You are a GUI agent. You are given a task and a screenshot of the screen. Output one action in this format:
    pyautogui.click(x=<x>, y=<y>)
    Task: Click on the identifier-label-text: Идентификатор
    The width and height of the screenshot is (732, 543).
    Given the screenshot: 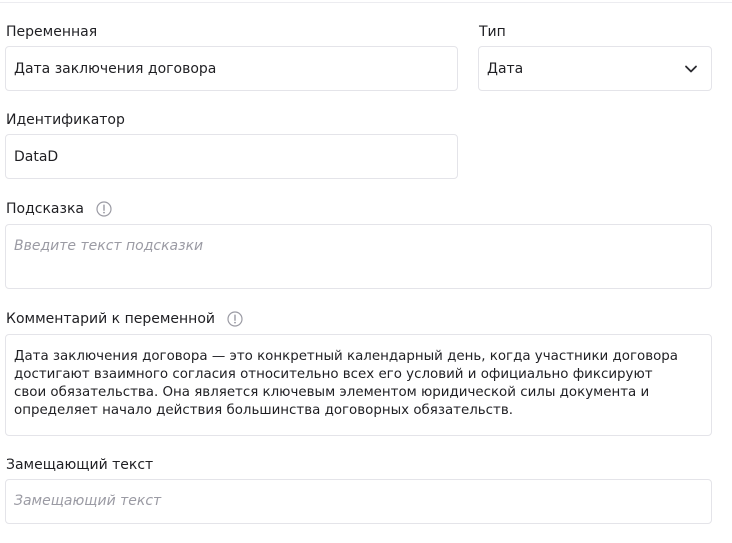 What is the action you would take?
    pyautogui.click(x=65, y=120)
    